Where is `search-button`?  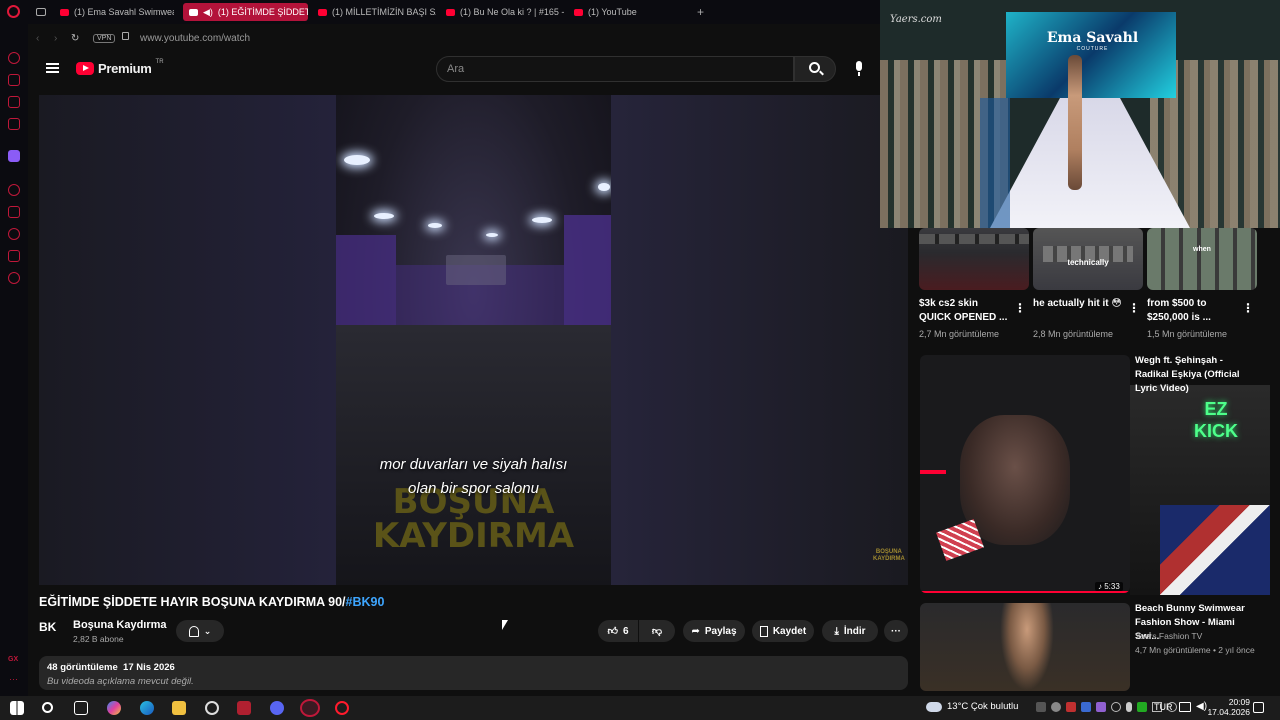 search-button is located at coordinates (815, 69).